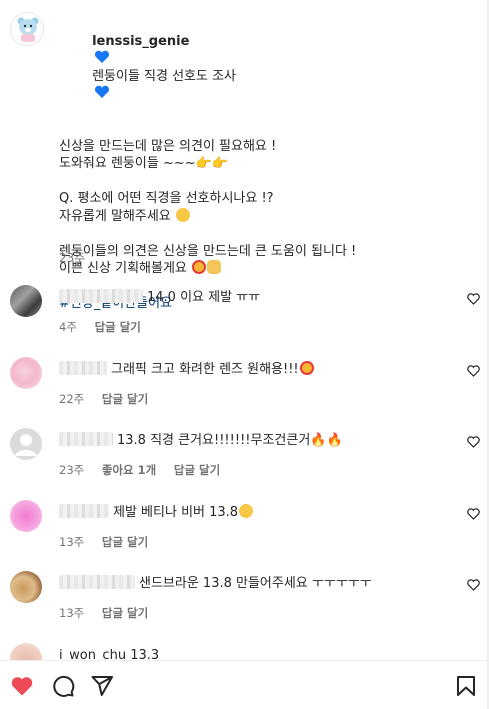 This screenshot has height=709, width=489. I want to click on caption-line: 신상을 만드는데 많은 의견이 필요해요 !, so click(168, 146).